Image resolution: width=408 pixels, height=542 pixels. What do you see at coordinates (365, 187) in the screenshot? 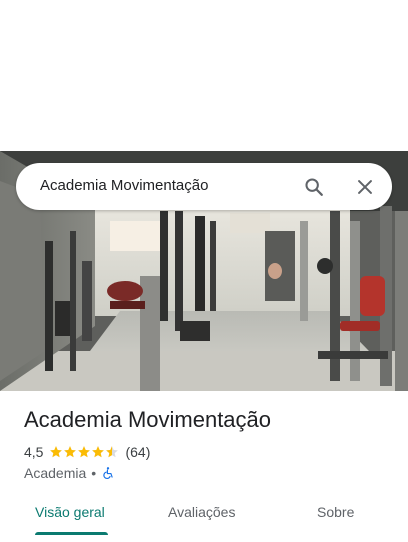
I see `close-icon` at bounding box center [365, 187].